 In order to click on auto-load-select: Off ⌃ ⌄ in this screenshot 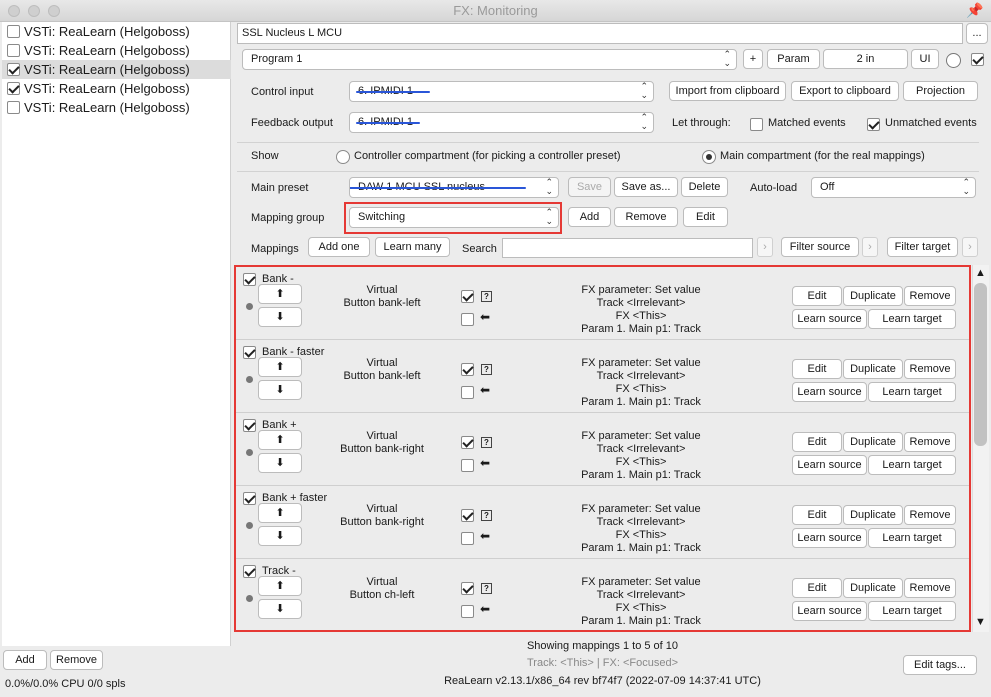, I will do `click(893, 187)`.